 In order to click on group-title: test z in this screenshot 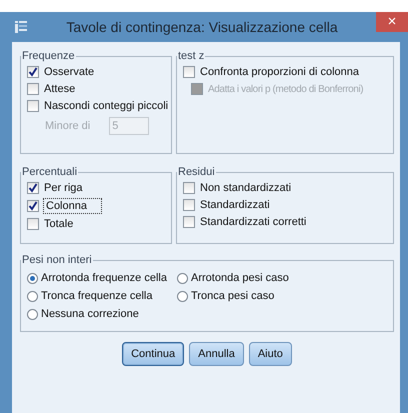, I will do `click(191, 56)`.